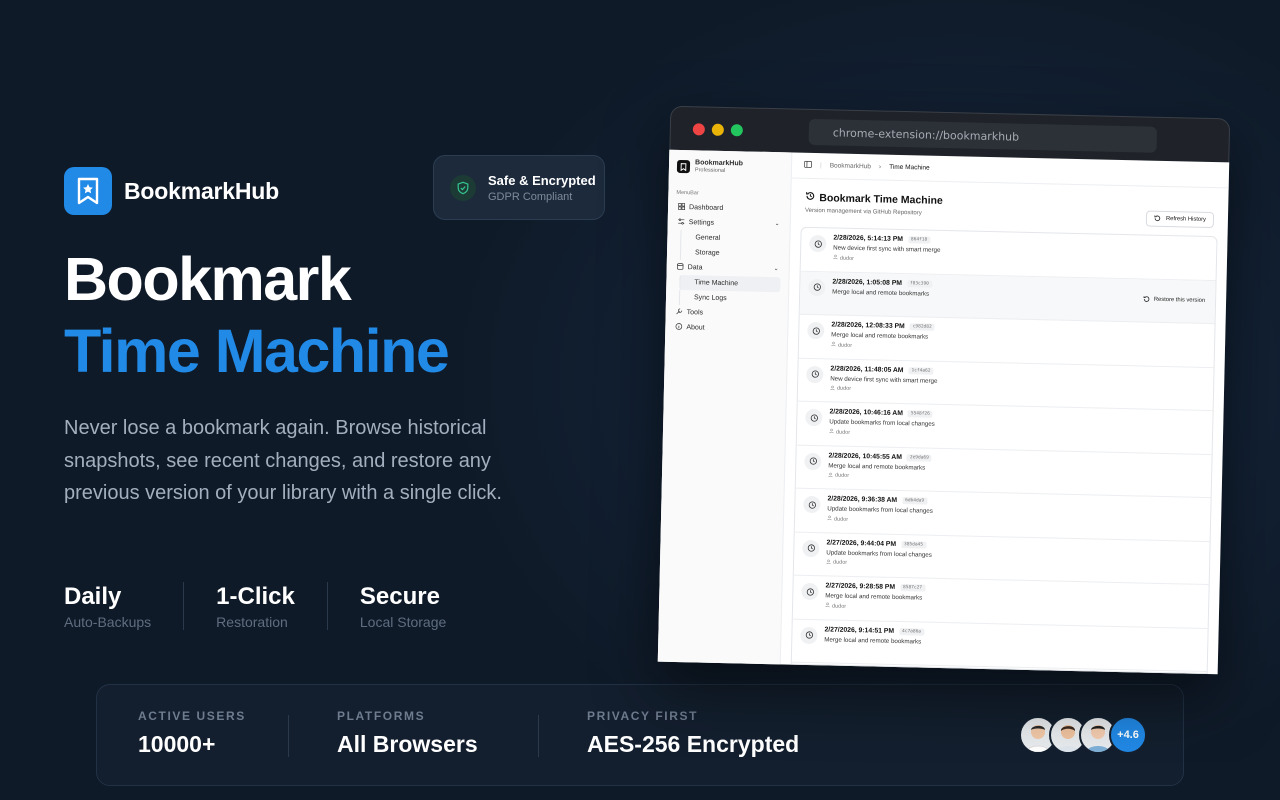 The height and width of the screenshot is (800, 1280). Describe the element at coordinates (403, 622) in the screenshot. I see `stat-subtitle: Local Storage` at that location.